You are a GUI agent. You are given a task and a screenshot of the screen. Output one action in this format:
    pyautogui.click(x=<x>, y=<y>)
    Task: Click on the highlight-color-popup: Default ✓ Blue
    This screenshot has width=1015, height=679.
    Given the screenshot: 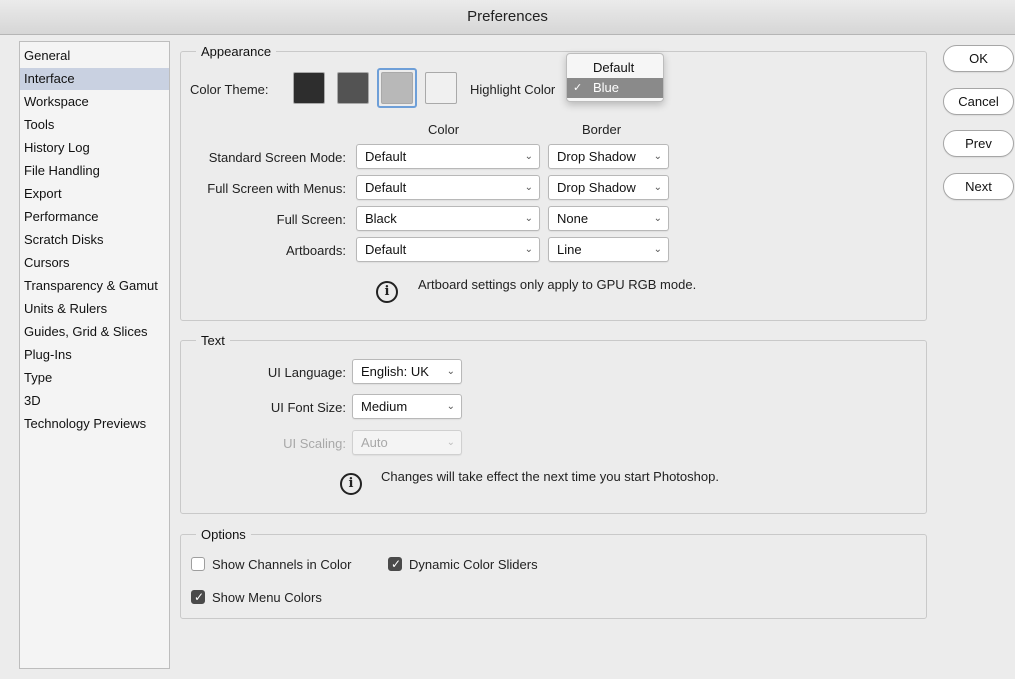 What is the action you would take?
    pyautogui.click(x=615, y=77)
    